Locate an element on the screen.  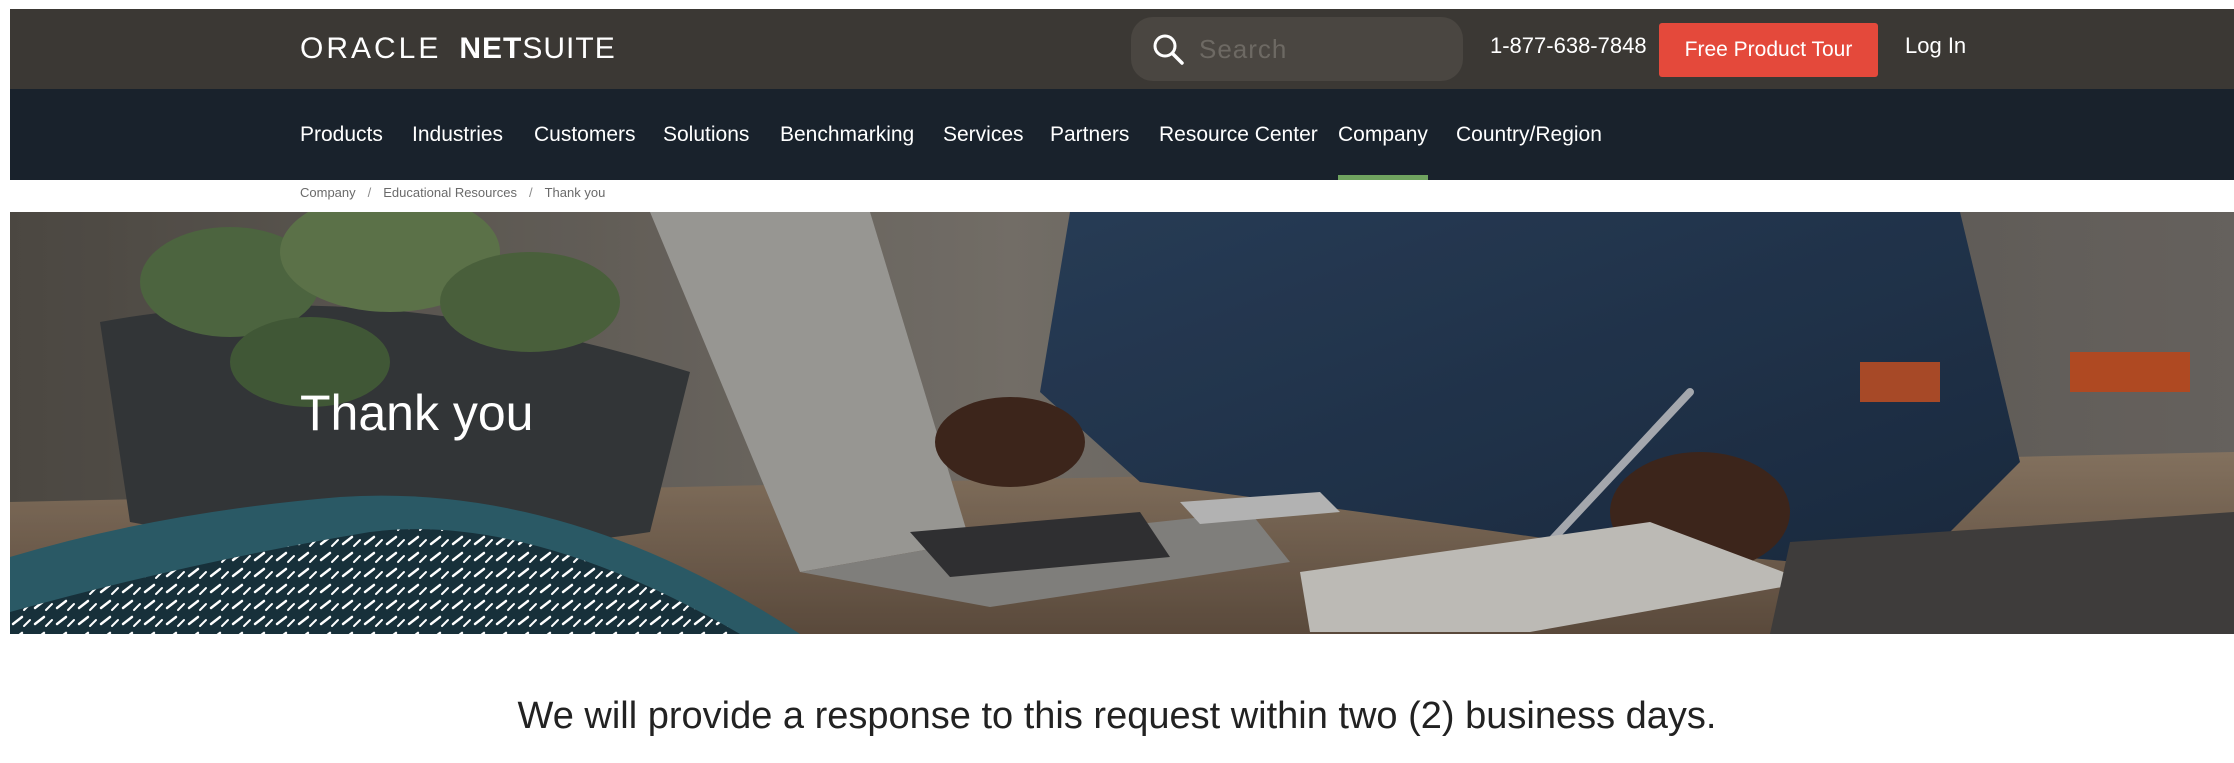
log-in-link: Log In is located at coordinates (1935, 46).